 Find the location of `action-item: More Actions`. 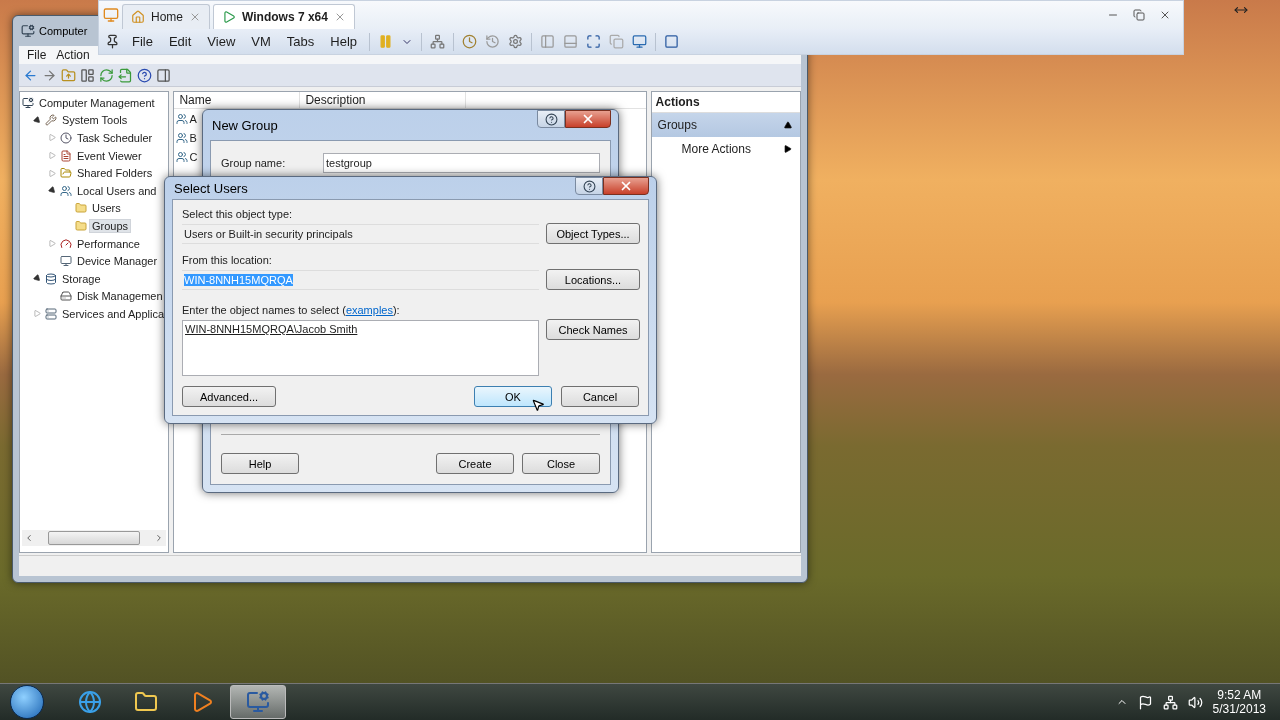

action-item: More Actions is located at coordinates (725, 149).